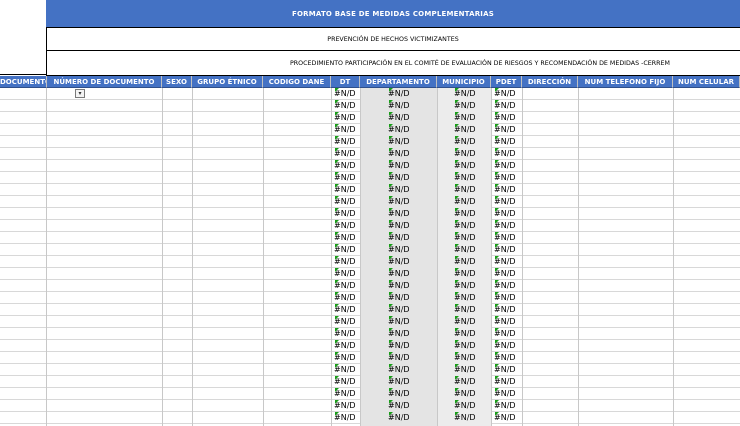 The image size is (740, 426). I want to click on header-num-telefono-fijo: NUM TELEFONO FIJO, so click(625, 82).